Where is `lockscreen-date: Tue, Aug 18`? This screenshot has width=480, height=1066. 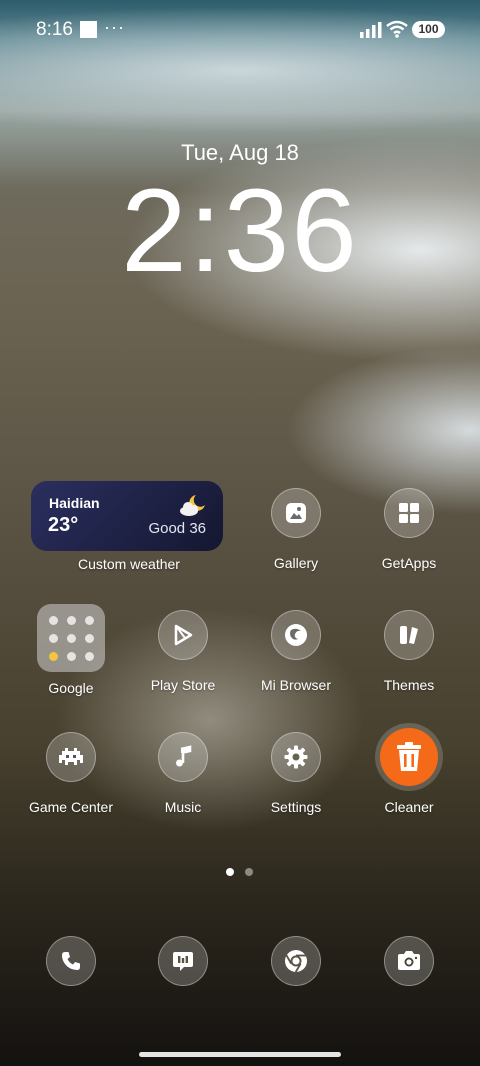 lockscreen-date: Tue, Aug 18 is located at coordinates (240, 152).